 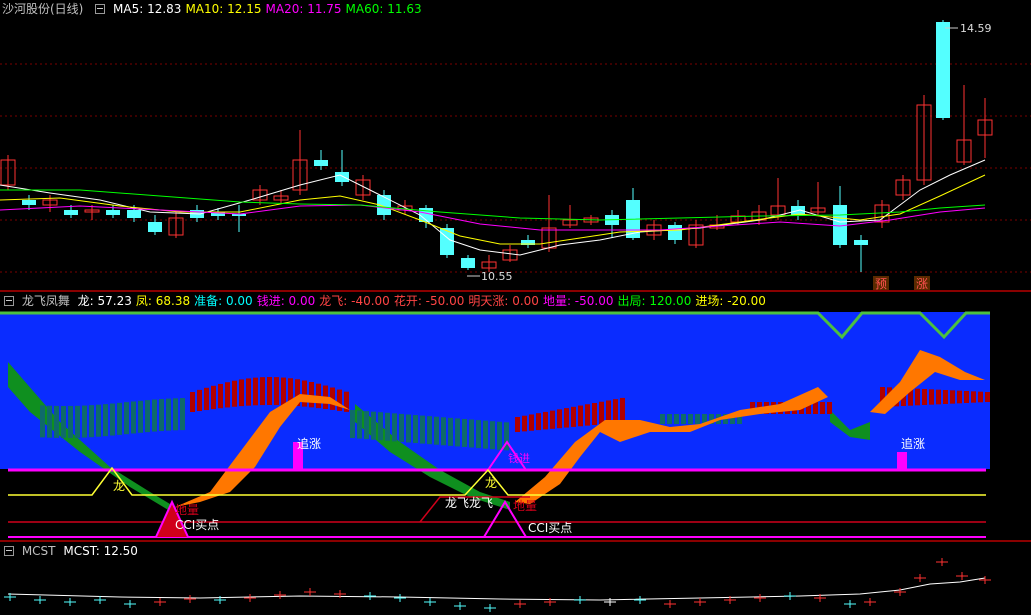 What do you see at coordinates (654, 301) in the screenshot?
I see `indicator-value-8: 出局: 120.00` at bounding box center [654, 301].